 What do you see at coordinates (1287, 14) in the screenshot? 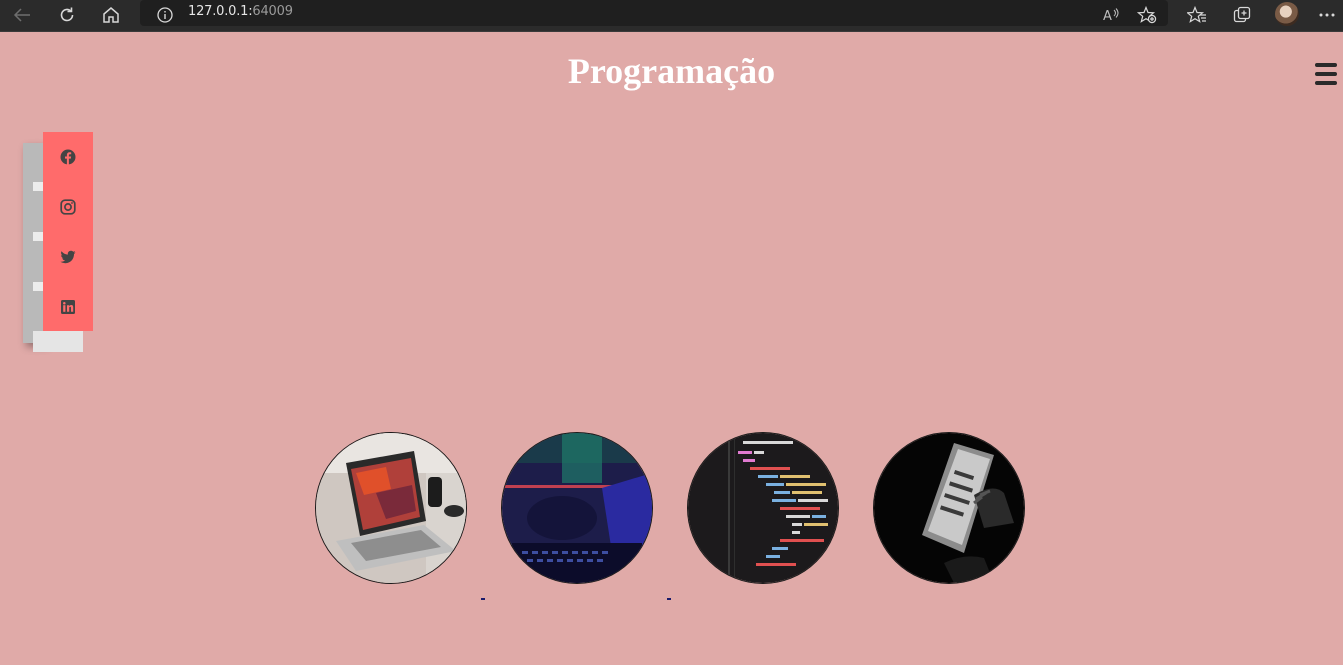
I see `profile-avatar` at bounding box center [1287, 14].